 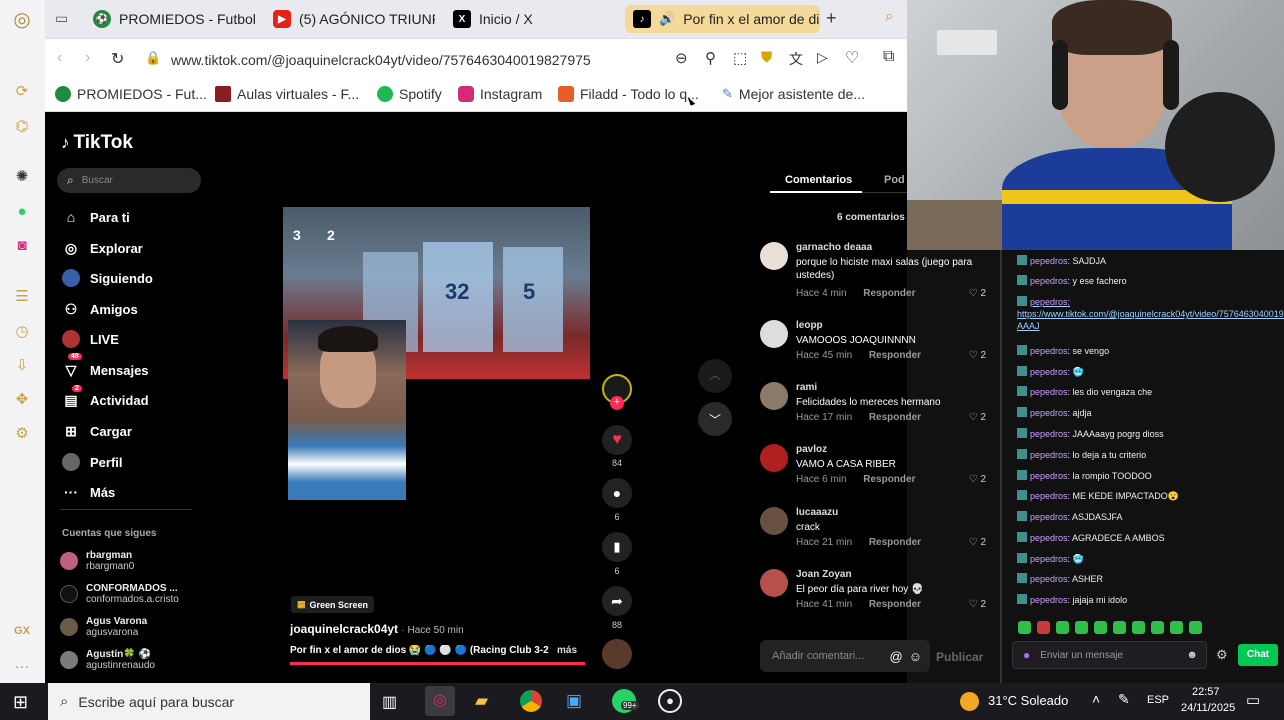 I want to click on like-icon: ♥, so click(x=617, y=440).